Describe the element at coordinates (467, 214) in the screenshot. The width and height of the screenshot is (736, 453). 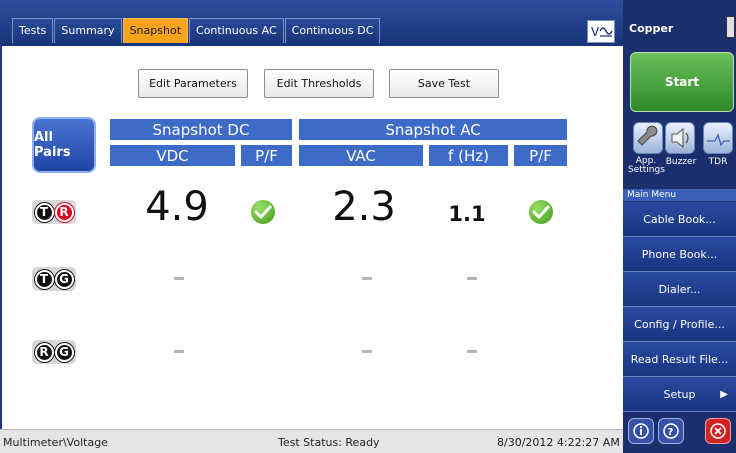
I see `frequency-value: 1.1` at that location.